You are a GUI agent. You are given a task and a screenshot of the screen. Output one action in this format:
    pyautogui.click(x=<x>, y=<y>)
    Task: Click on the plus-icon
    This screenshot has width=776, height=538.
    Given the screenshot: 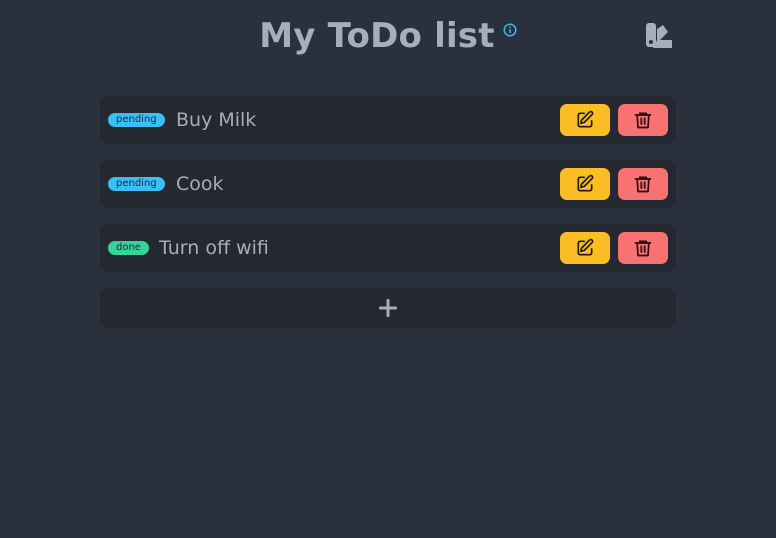 What is the action you would take?
    pyautogui.click(x=388, y=308)
    